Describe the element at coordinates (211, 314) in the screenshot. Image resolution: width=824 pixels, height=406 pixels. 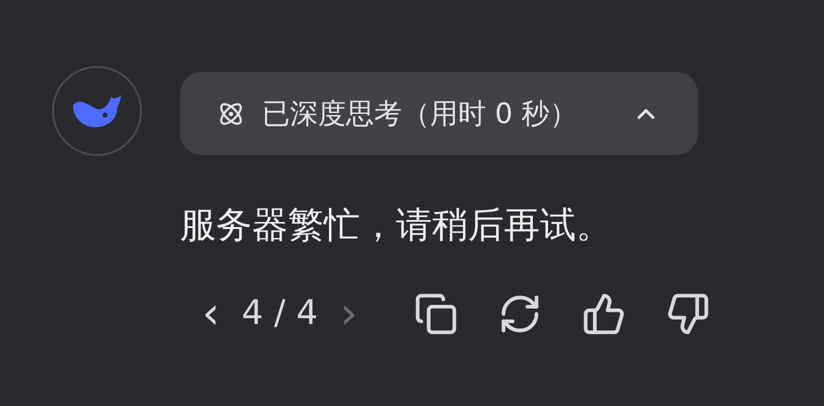
I see `previous-button: ‹` at that location.